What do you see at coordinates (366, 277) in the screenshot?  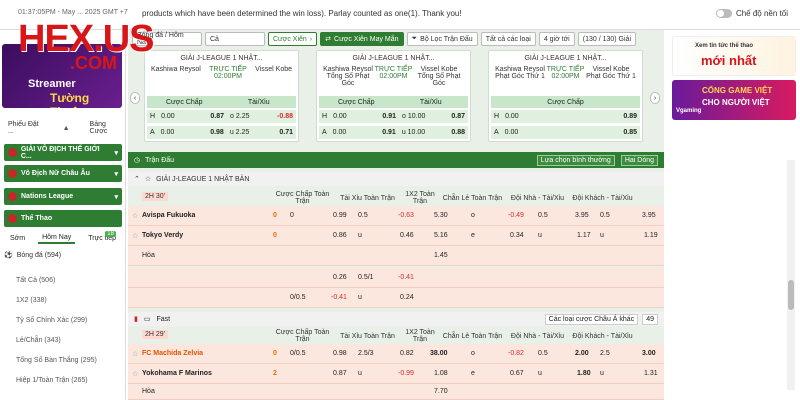 I see `odd: 0.5/1` at bounding box center [366, 277].